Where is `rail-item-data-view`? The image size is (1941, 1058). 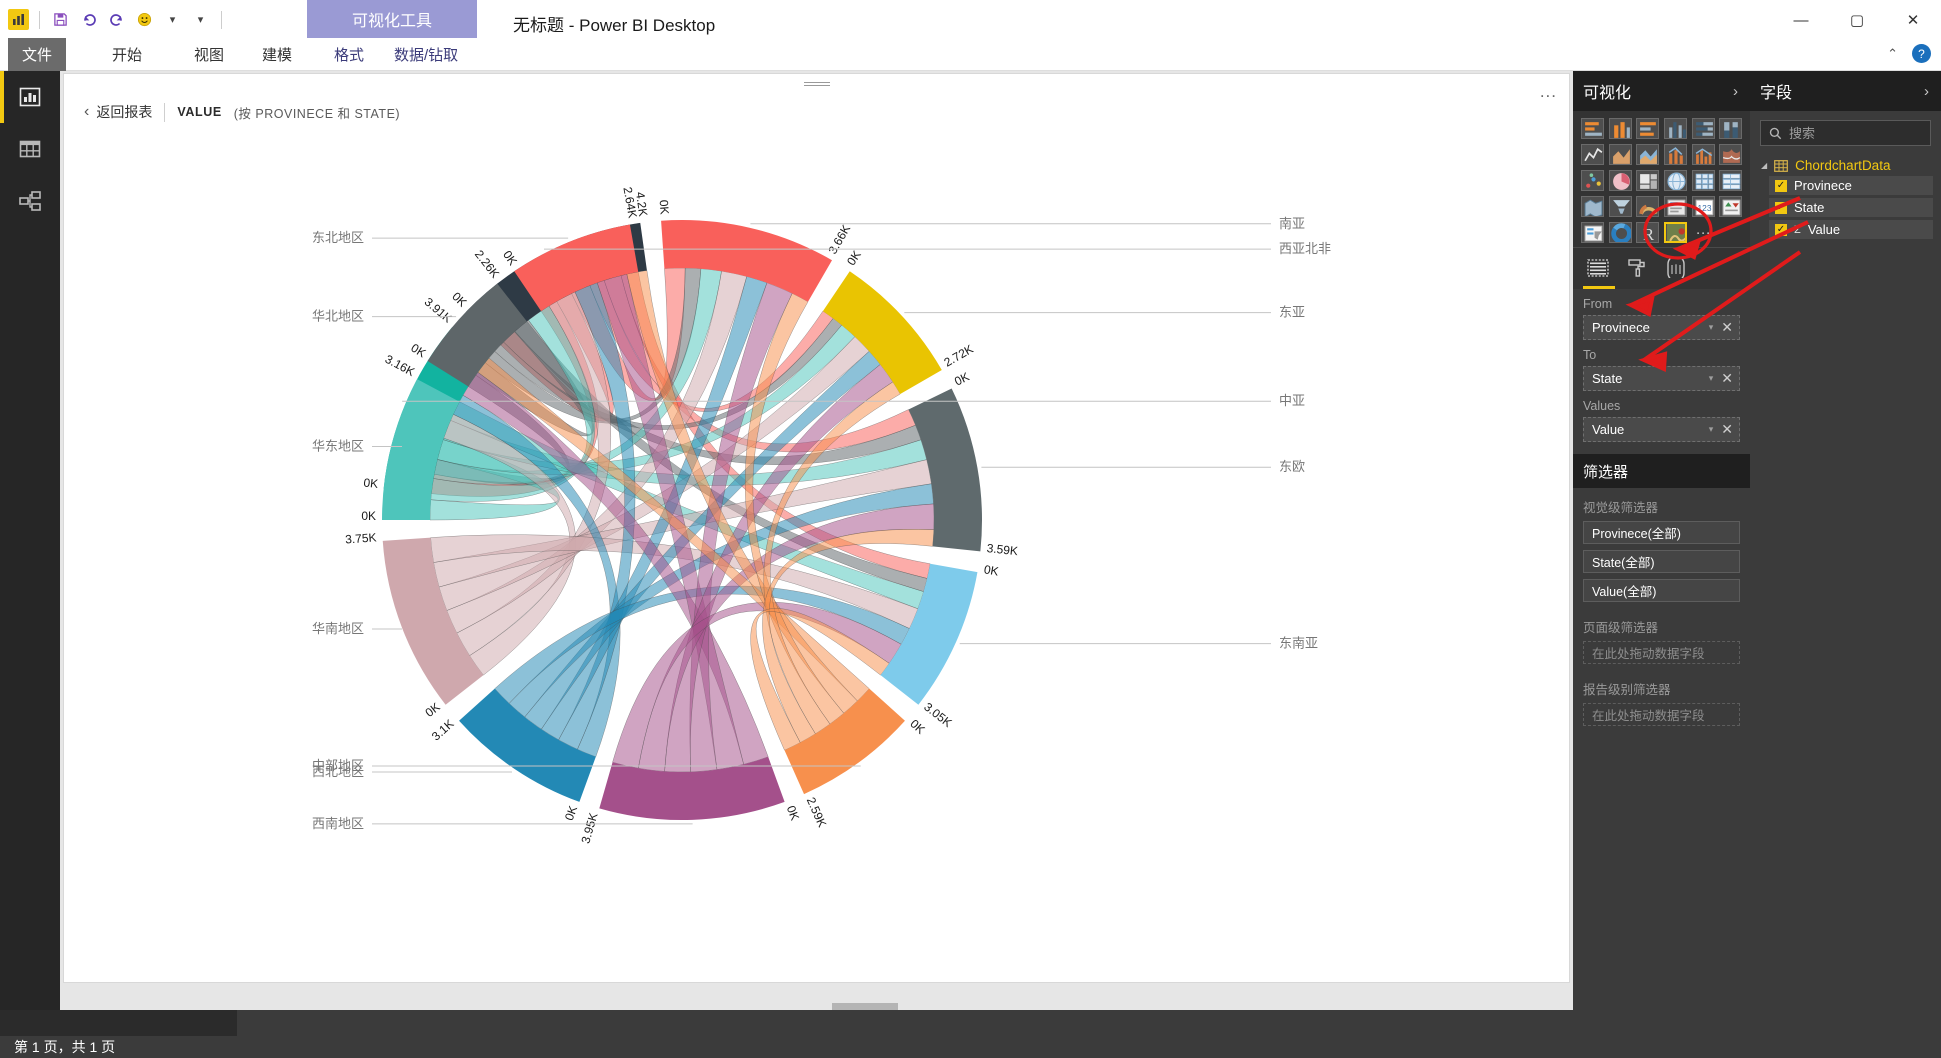 rail-item-data-view is located at coordinates (30, 149).